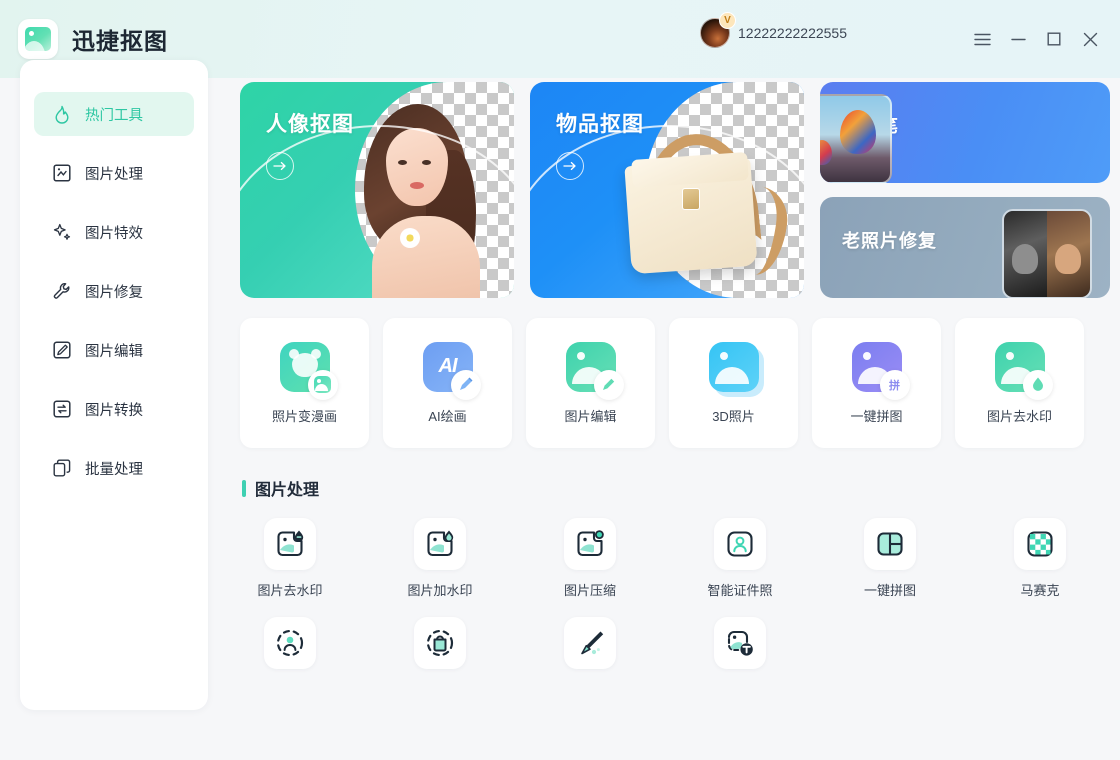 The width and height of the screenshot is (1120, 760). What do you see at coordinates (590, 544) in the screenshot?
I see `compress-icon` at bounding box center [590, 544].